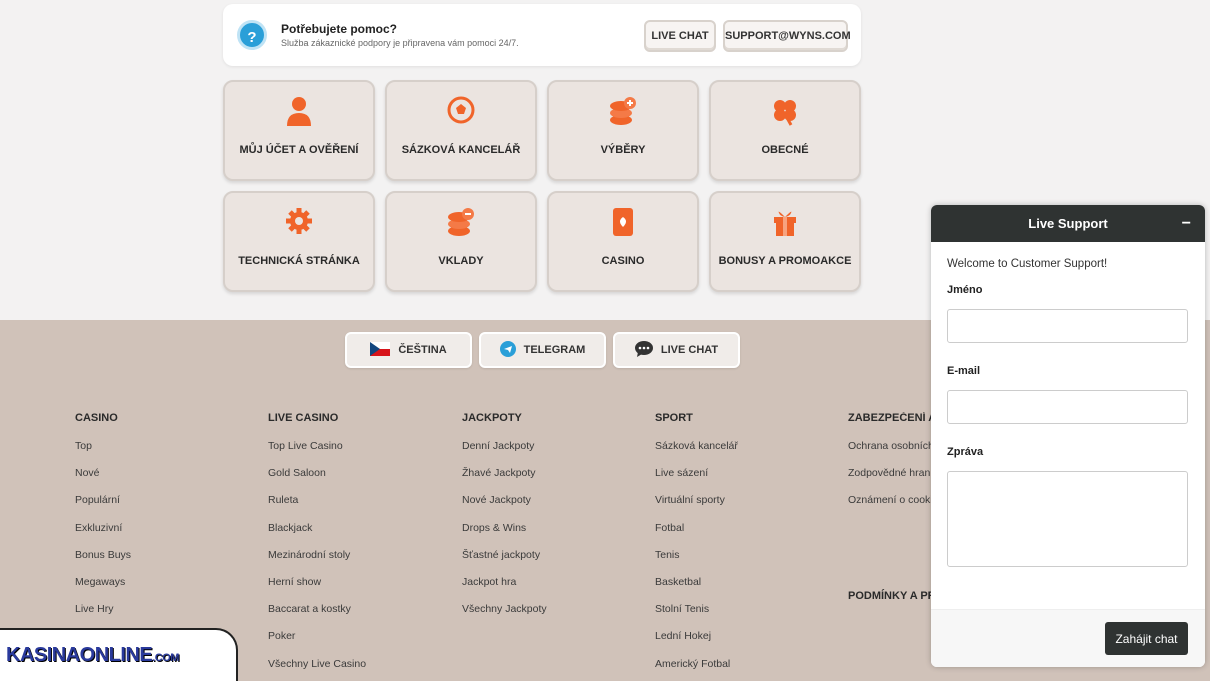  I want to click on category-label: VÝBĚRY, so click(623, 150).